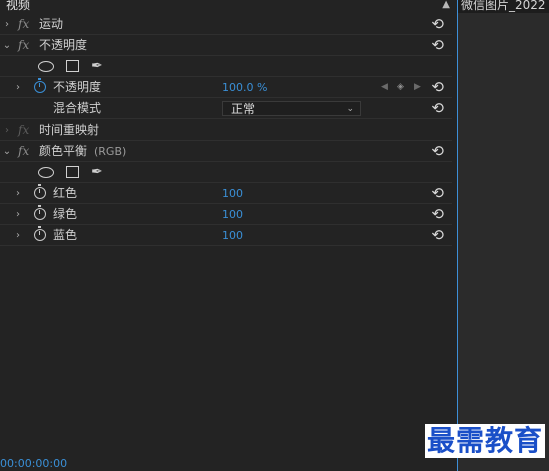 Image resolution: width=549 pixels, height=471 pixels. Describe the element at coordinates (51, 24) in the screenshot. I see `effect-label-motion: 运动` at that location.